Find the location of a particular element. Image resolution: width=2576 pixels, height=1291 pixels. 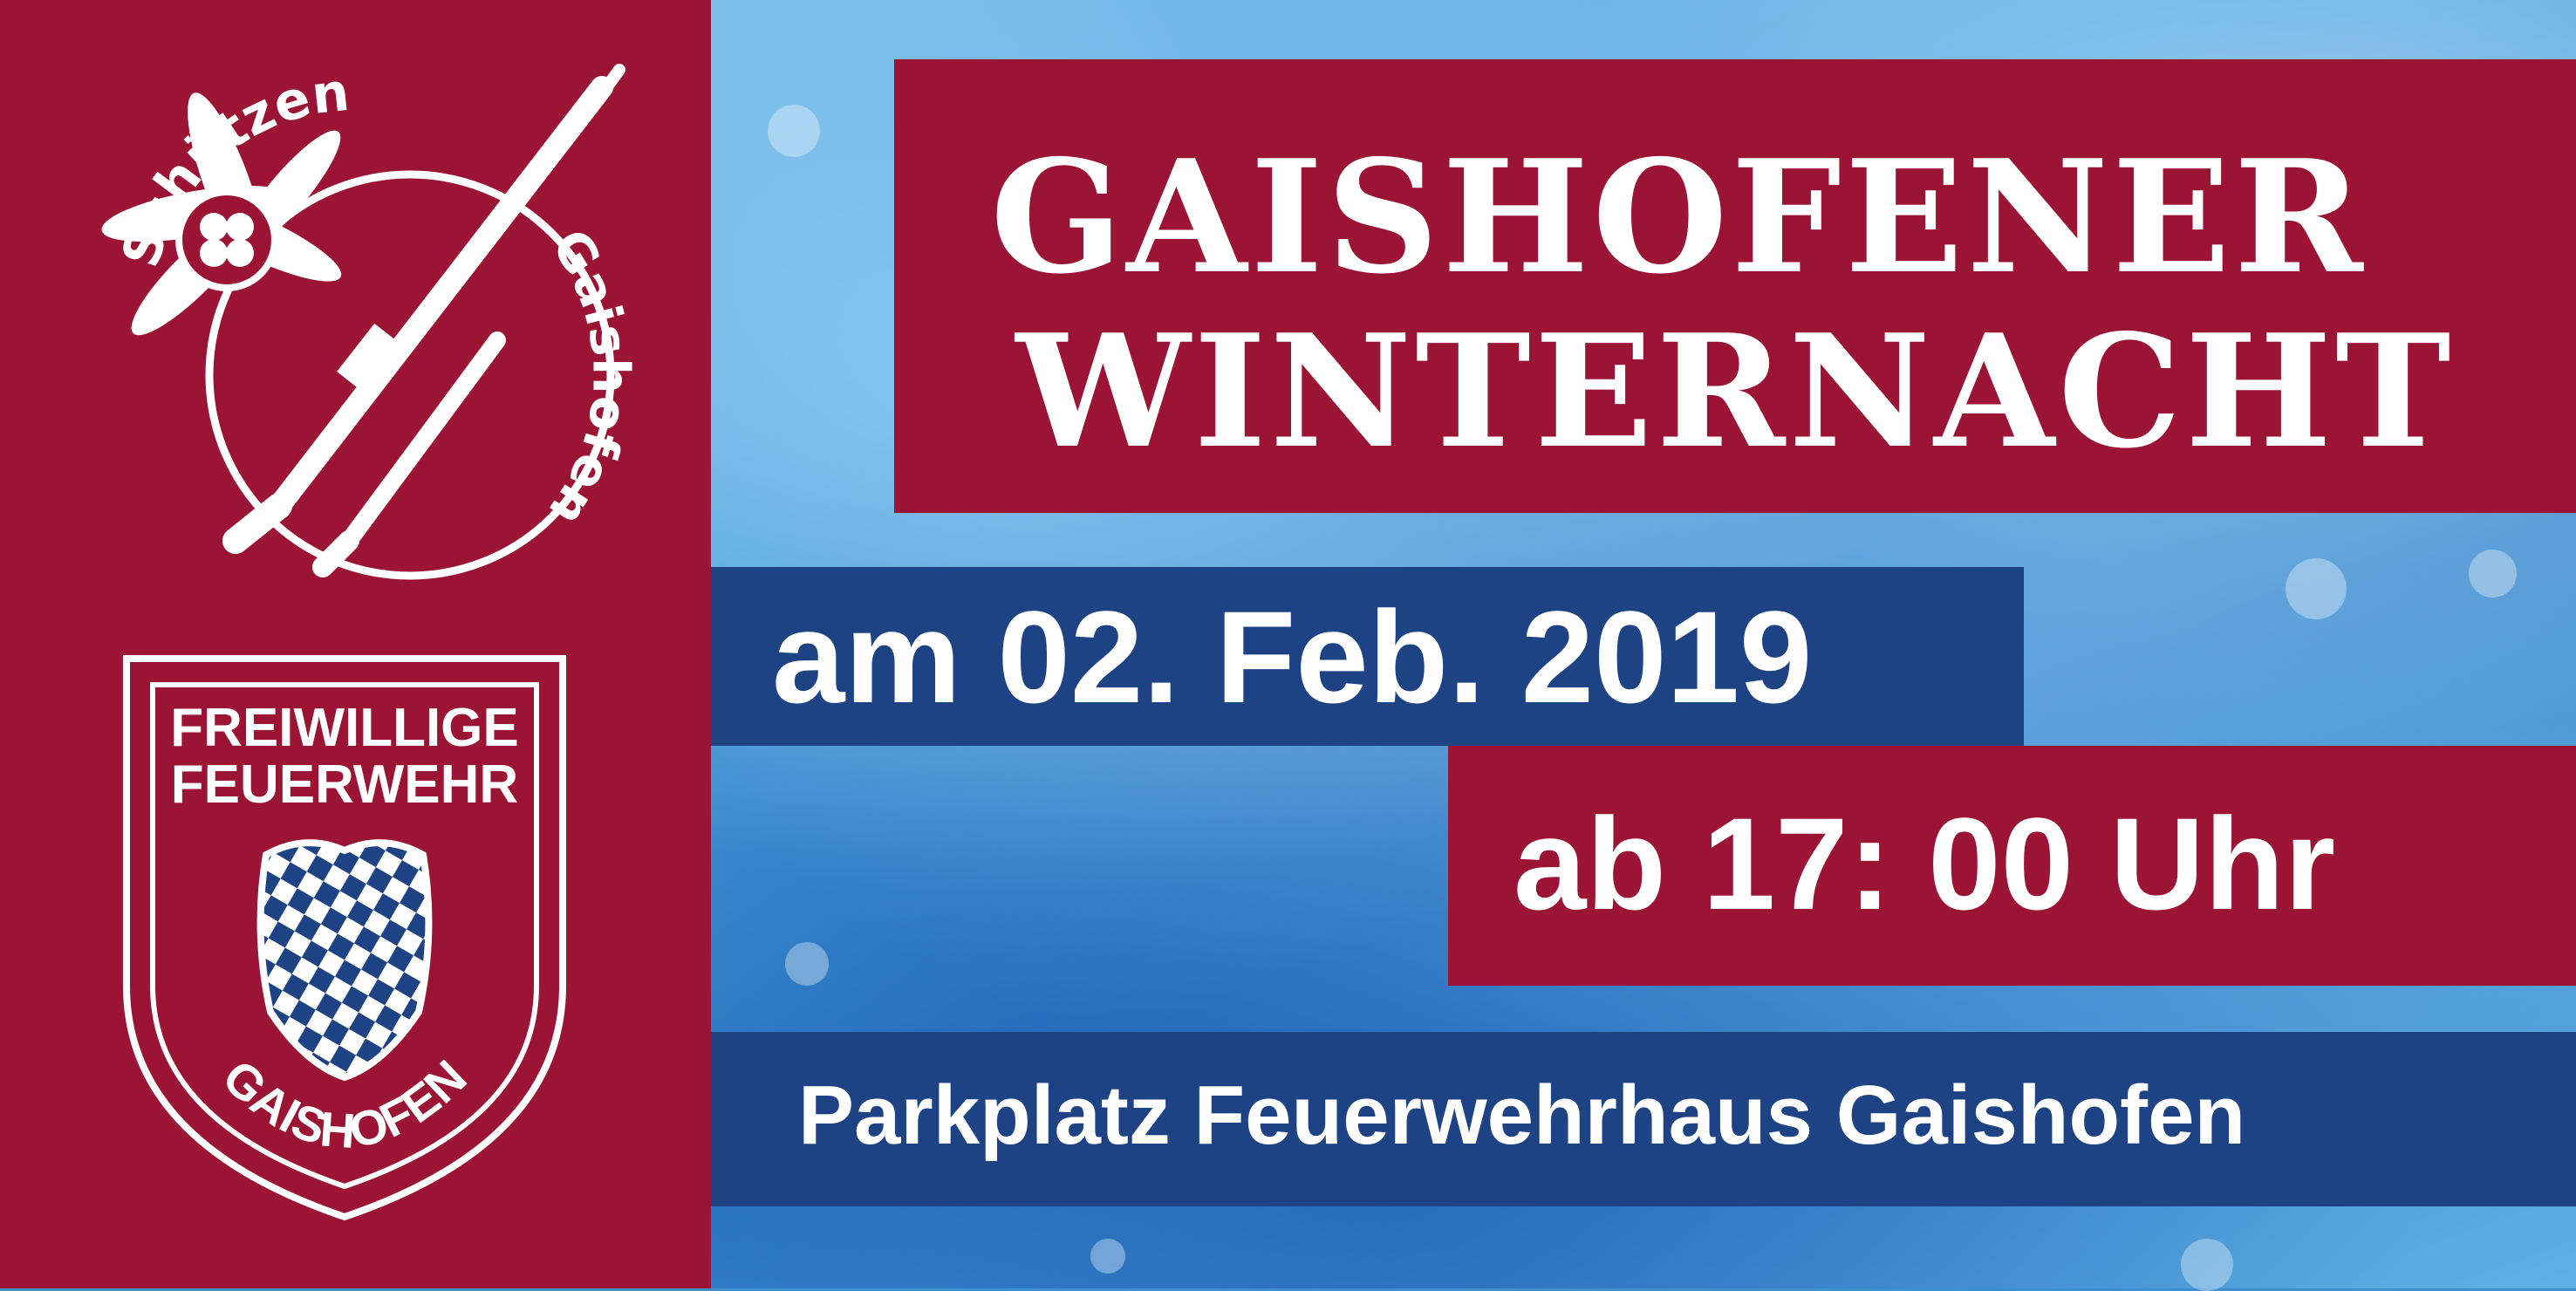

event-date: am 02. Feb. 2019 is located at coordinates (1292, 657).